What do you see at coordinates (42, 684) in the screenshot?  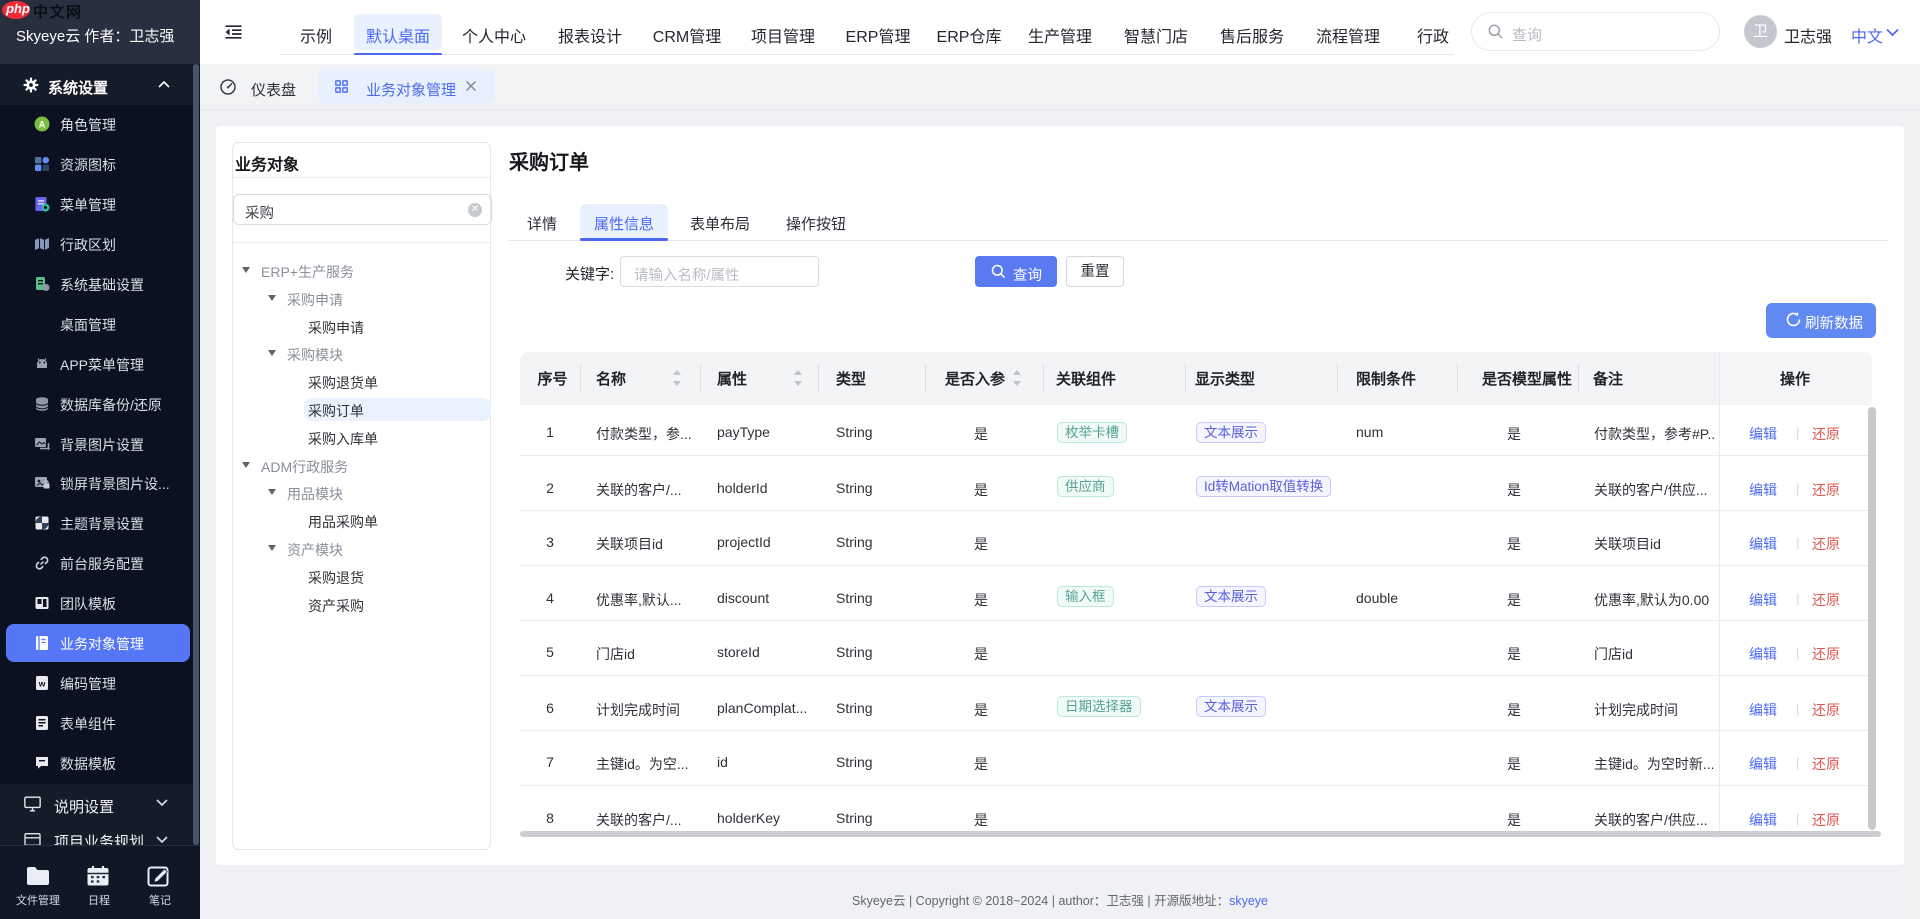 I see `svg-text: w` at bounding box center [42, 684].